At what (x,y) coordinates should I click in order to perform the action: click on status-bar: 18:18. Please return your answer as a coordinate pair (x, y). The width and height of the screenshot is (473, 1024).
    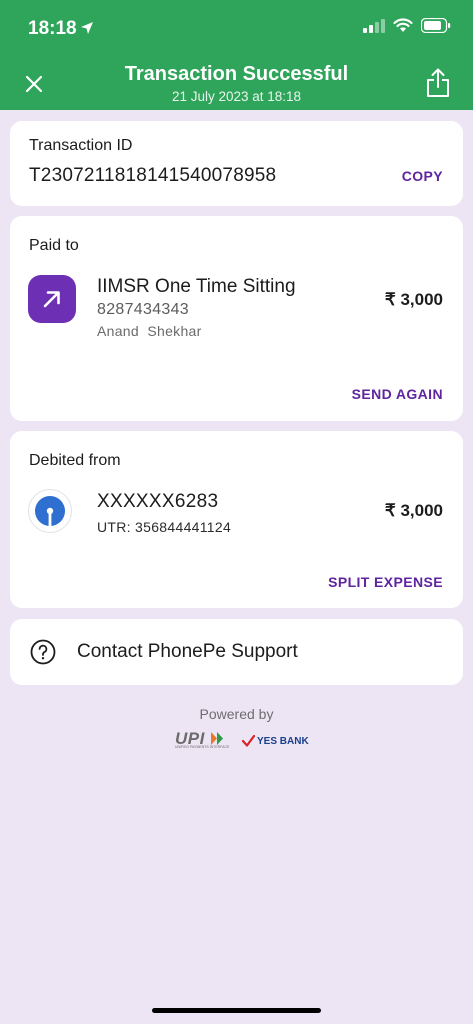
    Looking at the image, I should click on (236, 30).